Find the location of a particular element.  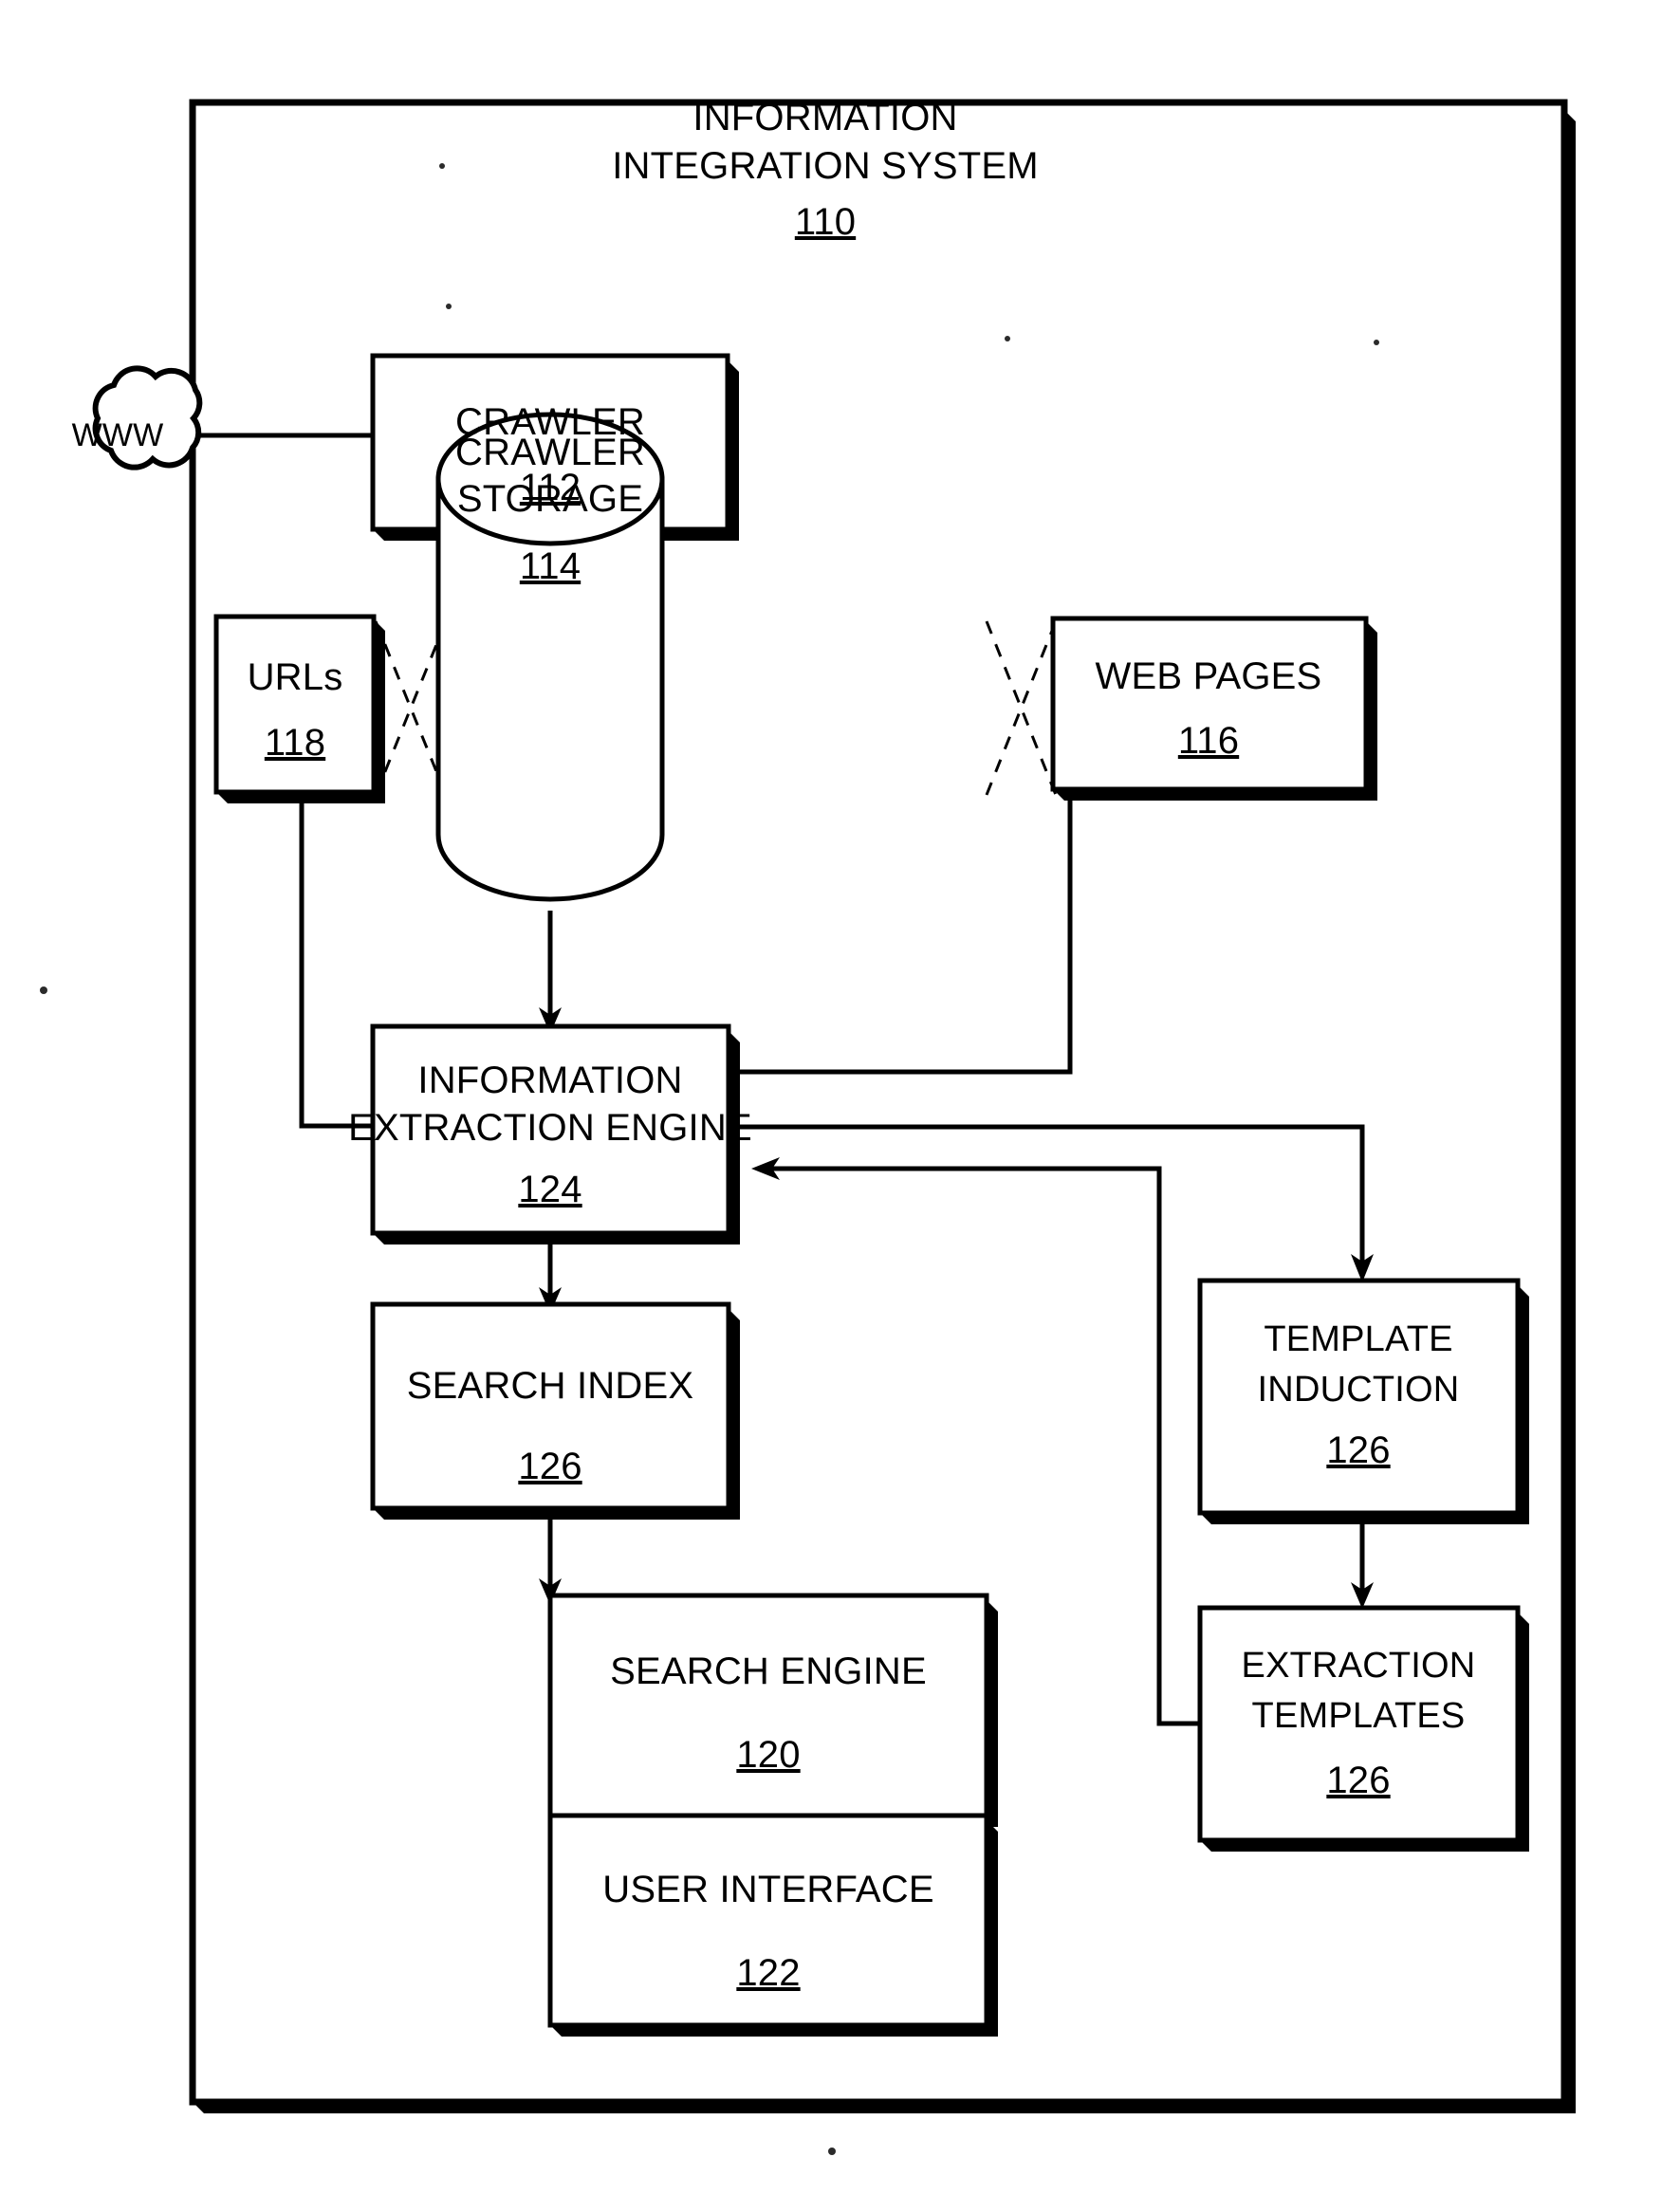

template-induction-ref: 126 is located at coordinates (1358, 1450).